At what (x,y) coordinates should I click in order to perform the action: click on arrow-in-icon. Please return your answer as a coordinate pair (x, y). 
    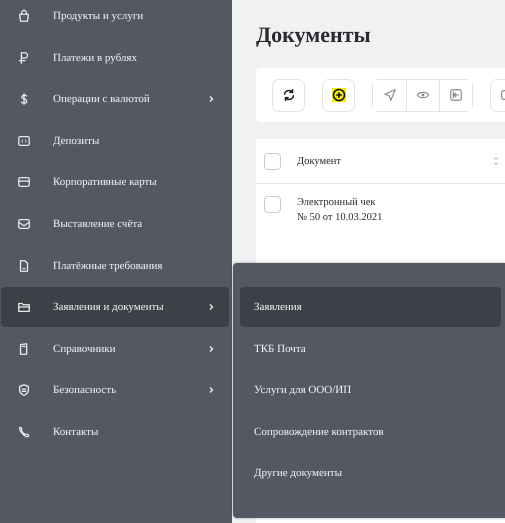
    Looking at the image, I should click on (456, 95).